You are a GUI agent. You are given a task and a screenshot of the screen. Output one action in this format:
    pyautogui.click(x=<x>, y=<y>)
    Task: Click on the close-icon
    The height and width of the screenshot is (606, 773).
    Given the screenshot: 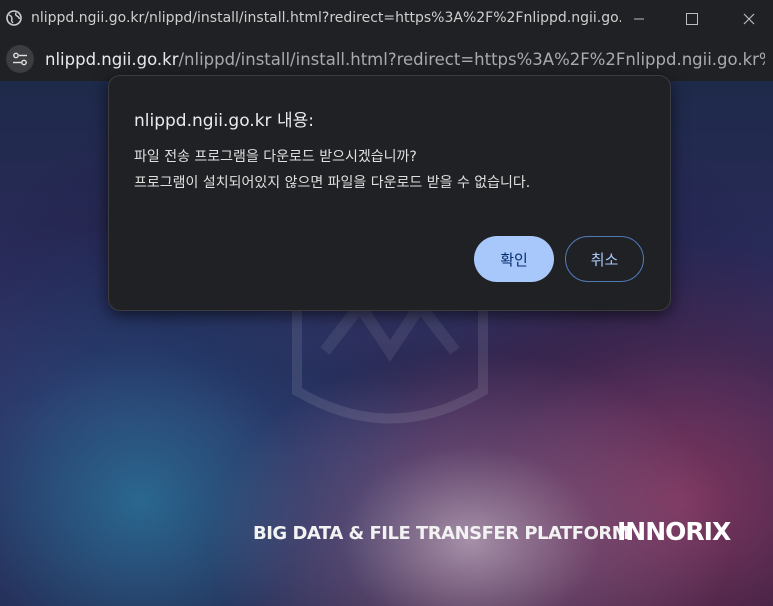 What is the action you would take?
    pyautogui.click(x=749, y=19)
    